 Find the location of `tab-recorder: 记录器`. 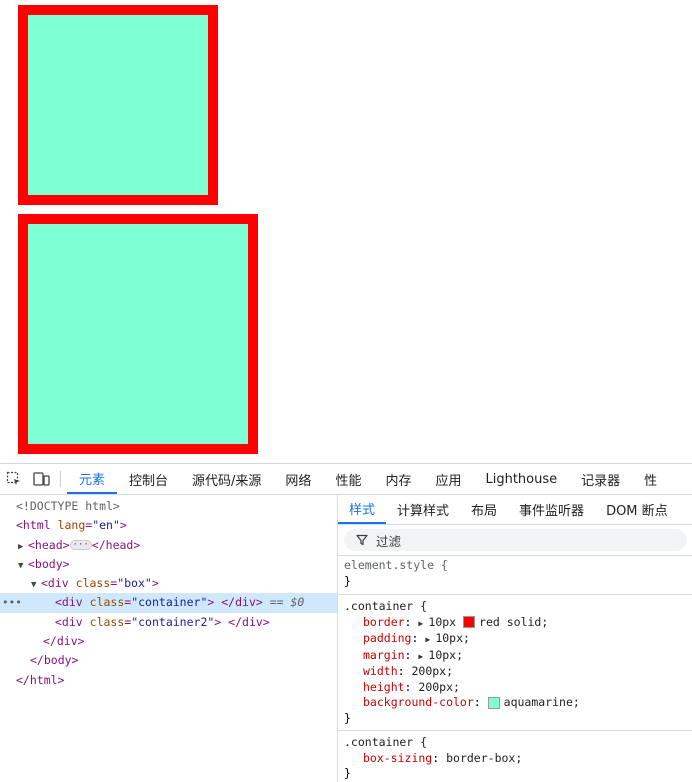

tab-recorder: 记录器 is located at coordinates (600, 479).